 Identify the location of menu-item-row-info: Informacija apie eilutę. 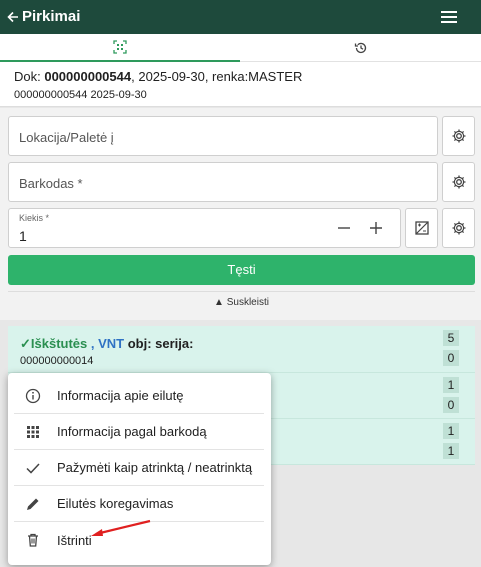
(139, 396).